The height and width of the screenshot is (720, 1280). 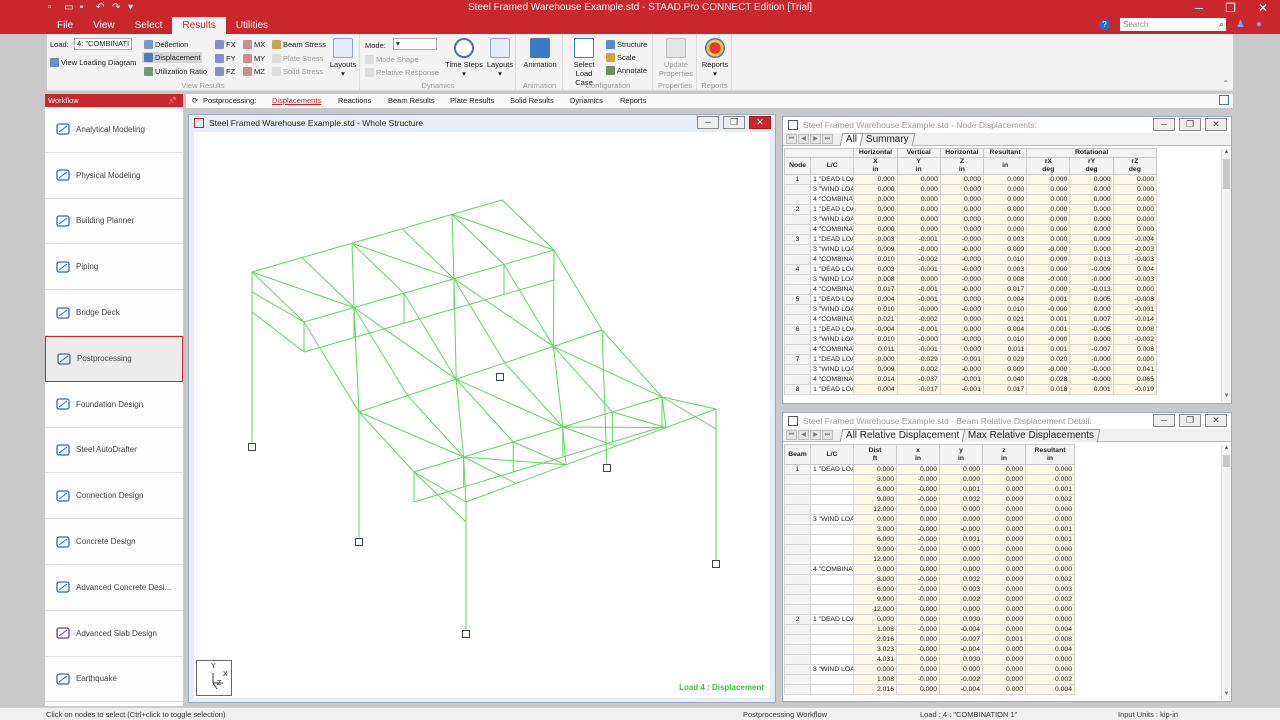 What do you see at coordinates (172, 57) in the screenshot?
I see `displacement-button: Displacement` at bounding box center [172, 57].